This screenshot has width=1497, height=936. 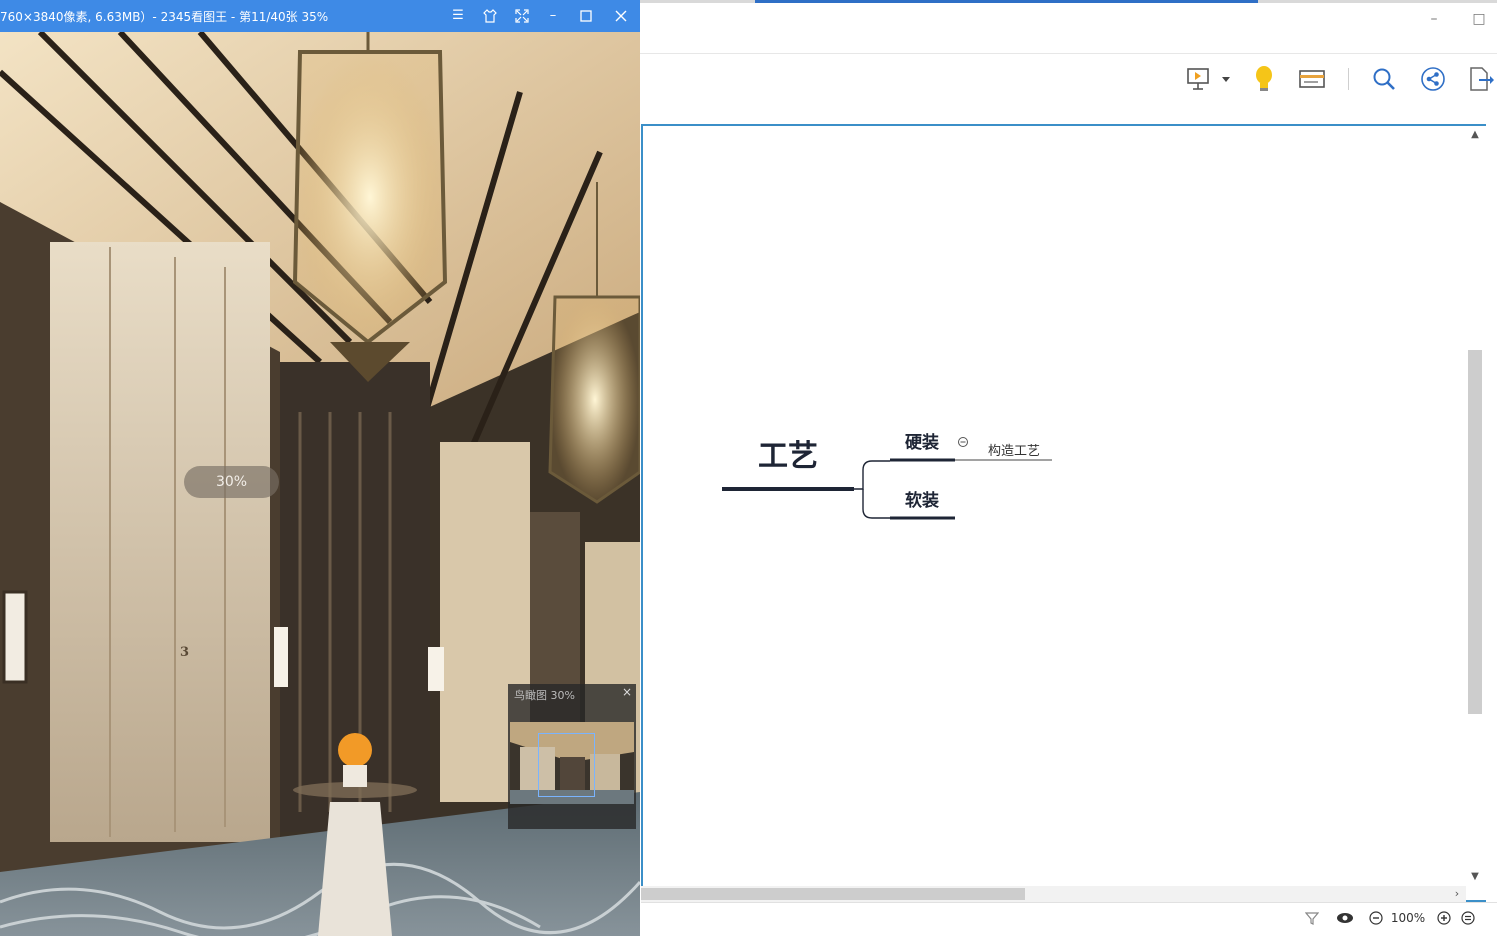 I want to click on main-topic-hard-decoration: 硬装, so click(x=922, y=440).